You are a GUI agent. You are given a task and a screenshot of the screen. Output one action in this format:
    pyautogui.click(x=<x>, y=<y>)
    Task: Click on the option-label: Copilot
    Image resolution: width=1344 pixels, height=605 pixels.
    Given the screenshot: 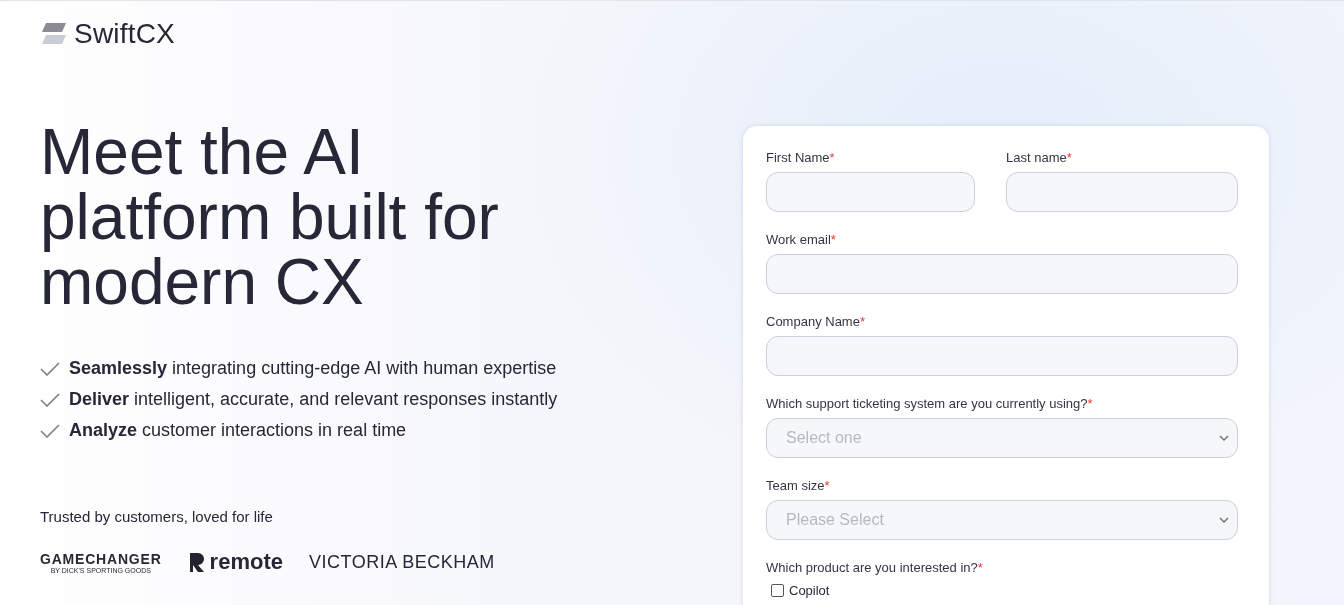 What is the action you would take?
    pyautogui.click(x=809, y=590)
    